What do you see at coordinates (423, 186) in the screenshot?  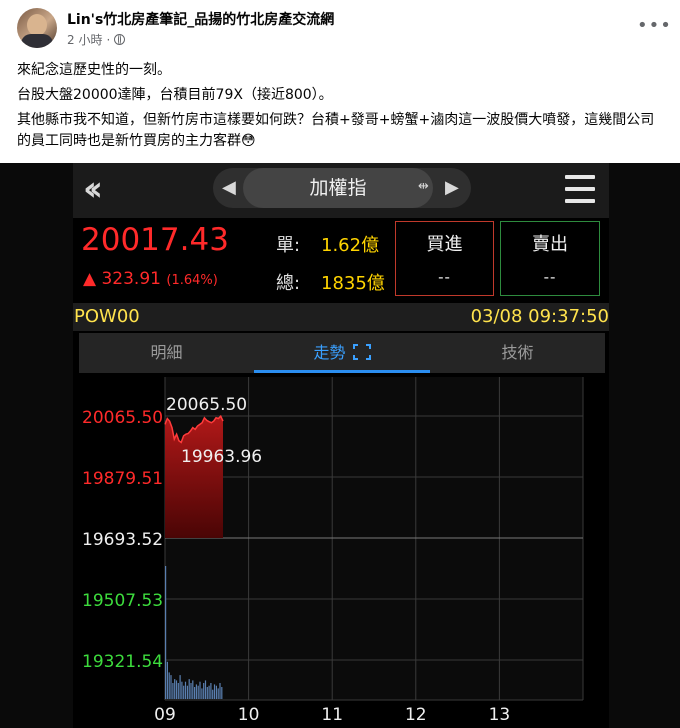 I see `compress-icon: ⇹` at bounding box center [423, 186].